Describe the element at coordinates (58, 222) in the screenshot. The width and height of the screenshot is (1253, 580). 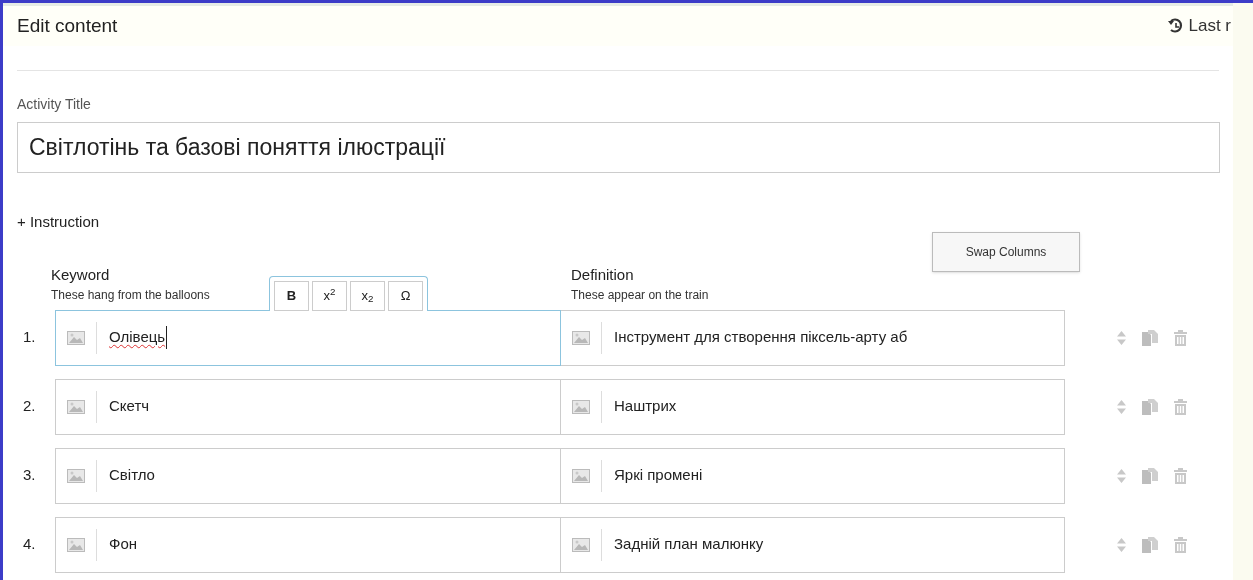
I see `add-instruction-link: + Instruction` at that location.